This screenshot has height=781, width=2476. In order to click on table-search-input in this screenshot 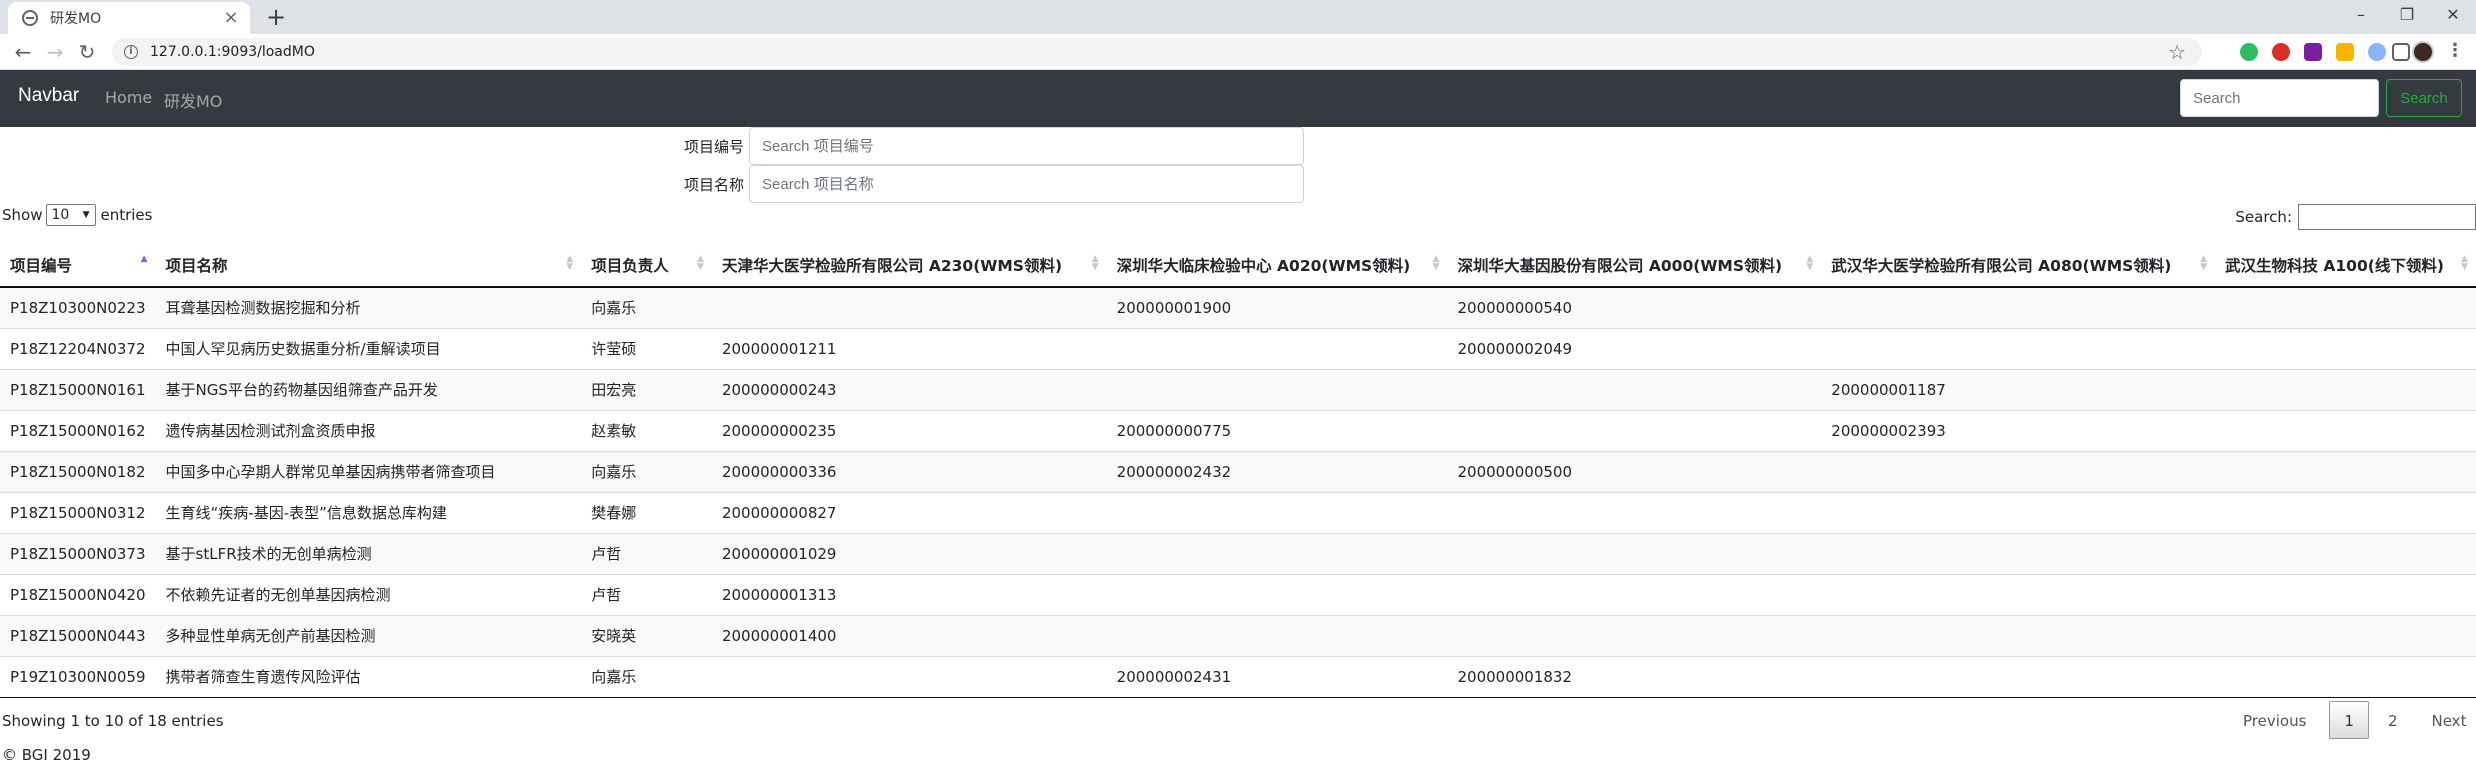, I will do `click(2387, 217)`.